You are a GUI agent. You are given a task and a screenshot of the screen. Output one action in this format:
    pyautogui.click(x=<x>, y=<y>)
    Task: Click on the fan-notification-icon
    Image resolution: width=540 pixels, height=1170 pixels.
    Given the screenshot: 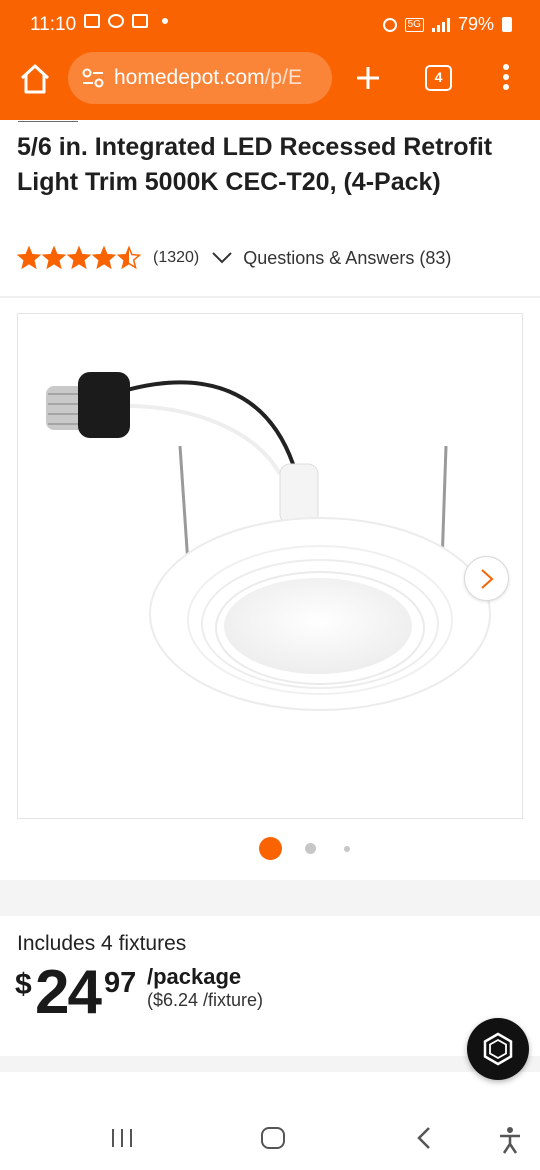 What is the action you would take?
    pyautogui.click(x=116, y=21)
    